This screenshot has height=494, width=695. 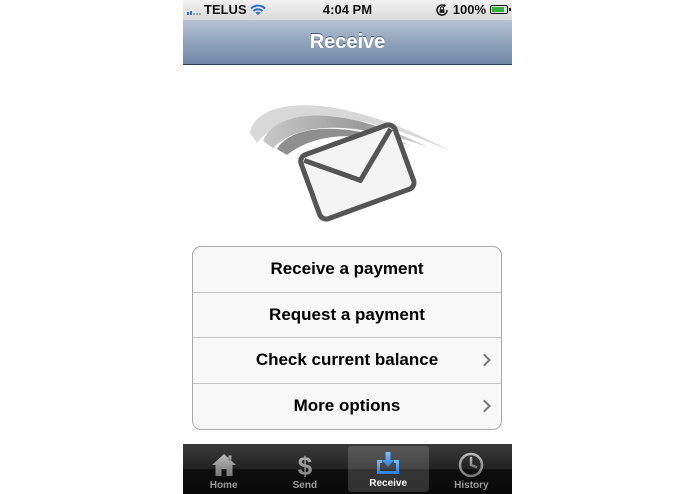 What do you see at coordinates (469, 9) in the screenshot?
I see `battery-percent: 100%` at bounding box center [469, 9].